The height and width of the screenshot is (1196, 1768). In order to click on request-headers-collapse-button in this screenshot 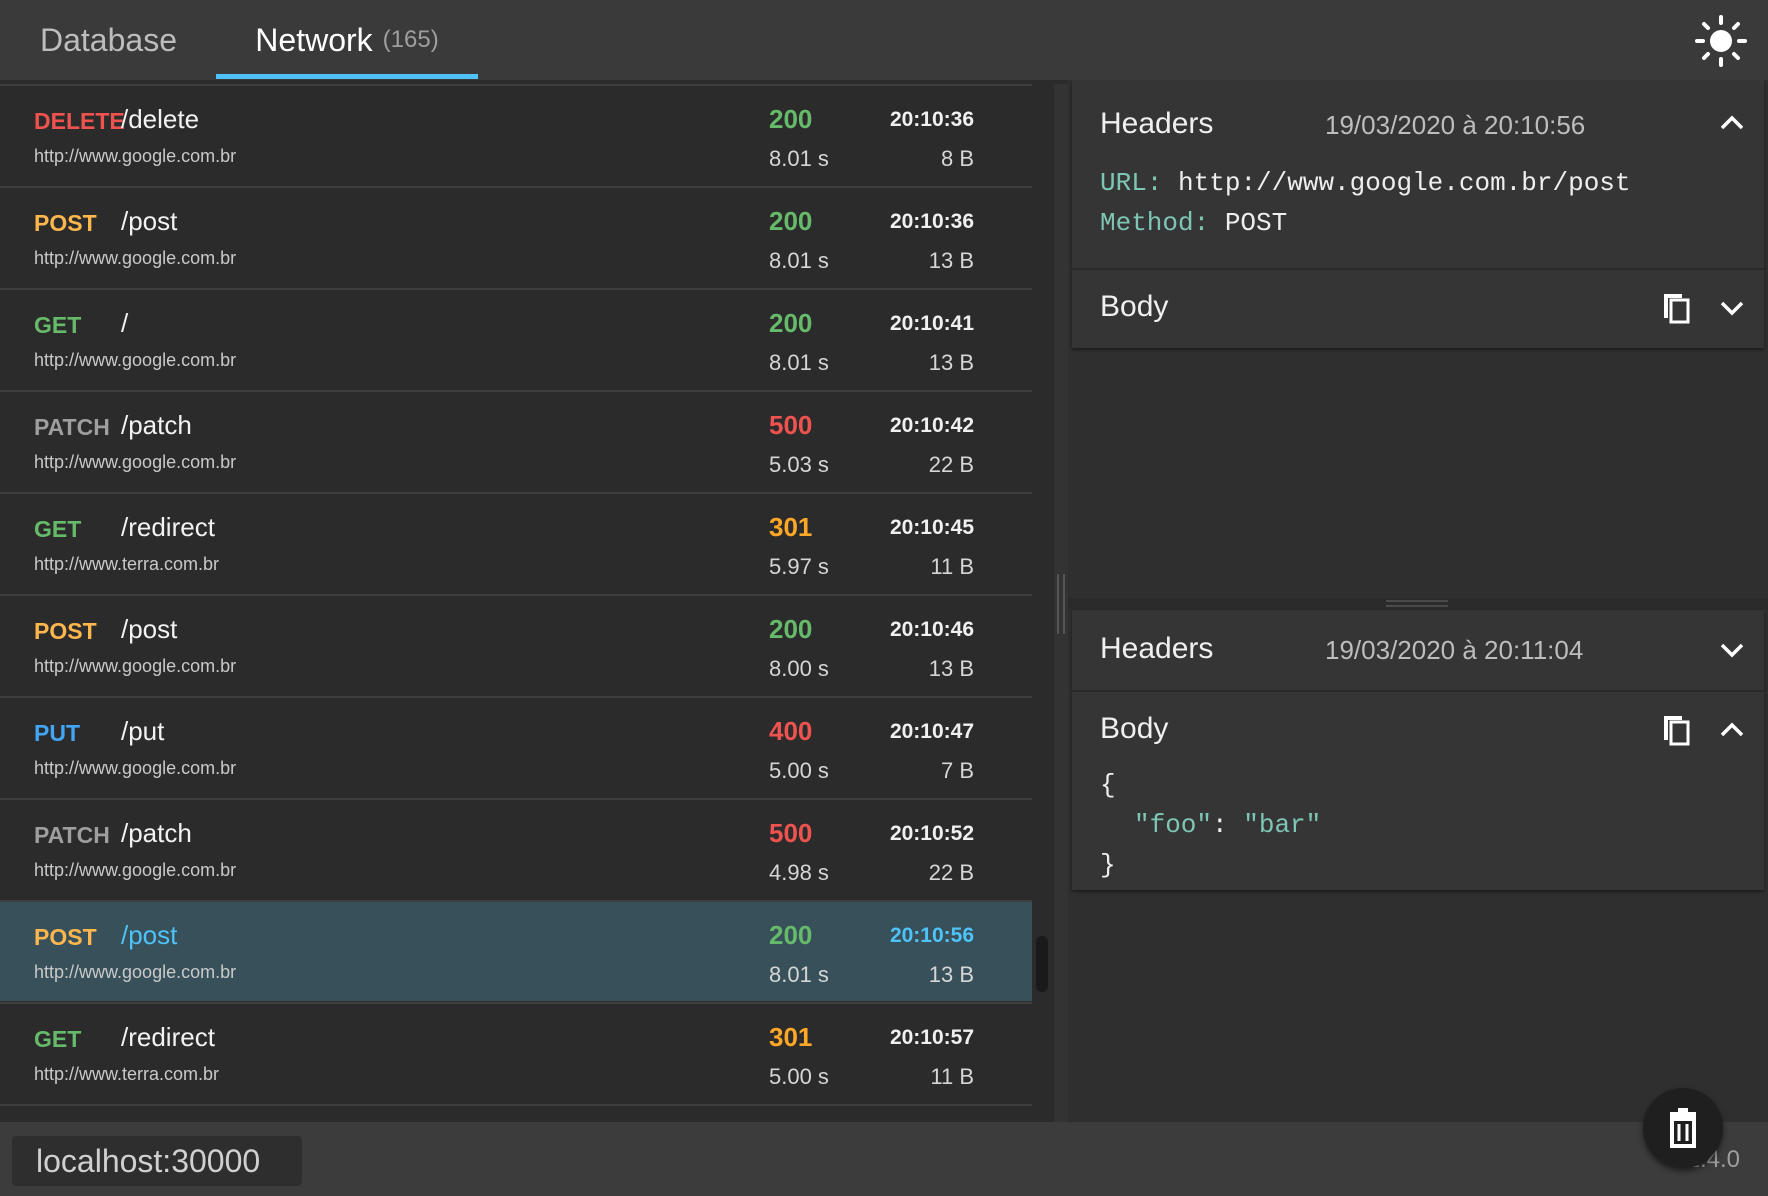, I will do `click(1732, 123)`.